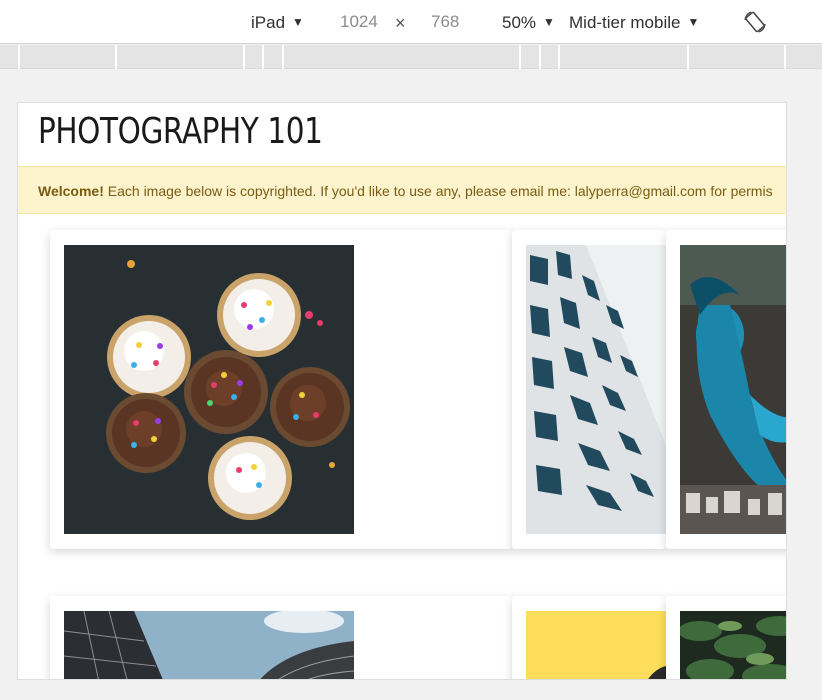 The image size is (822, 700). I want to click on zoom-select: 50% ▼, so click(528, 22).